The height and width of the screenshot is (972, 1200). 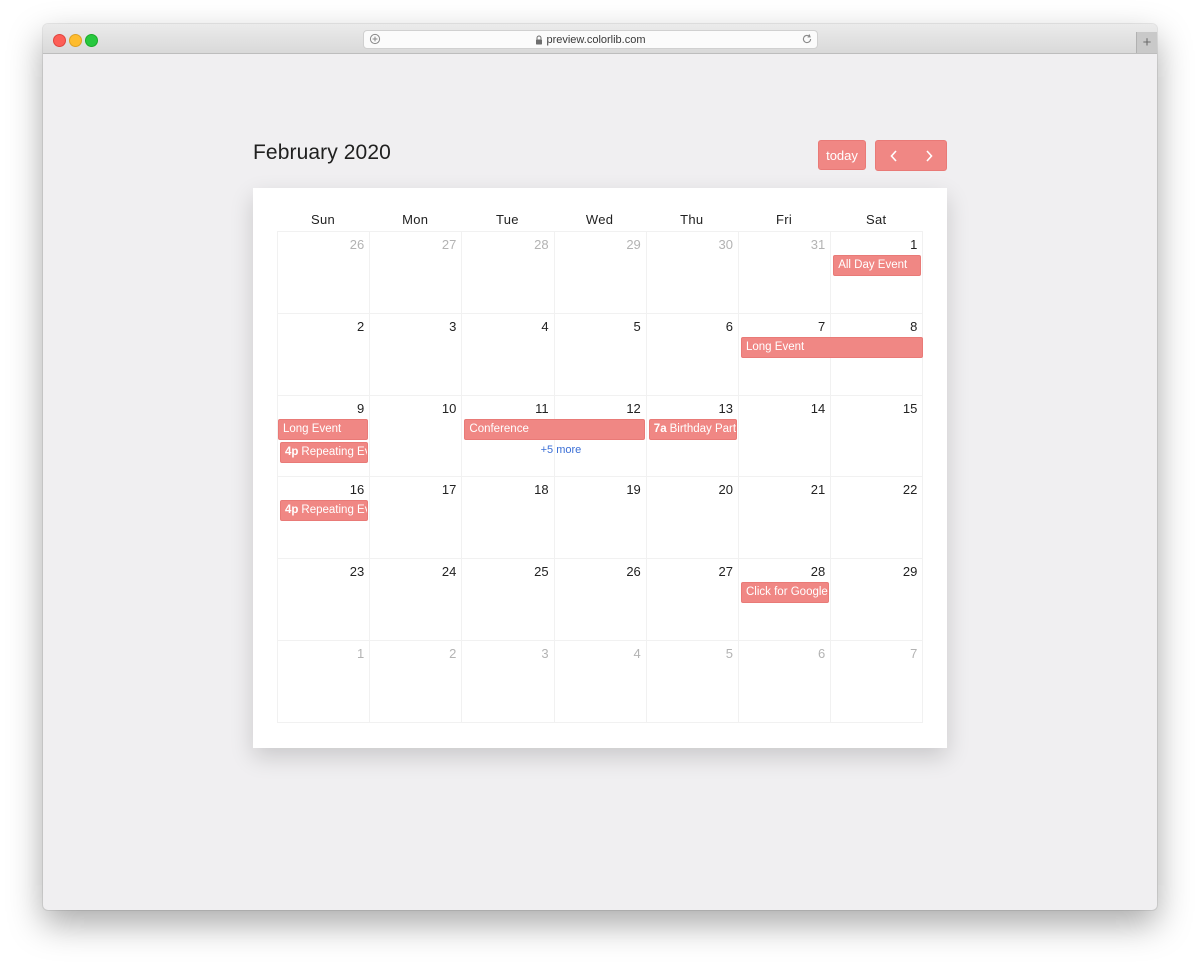 I want to click on day-number: 19, so click(x=633, y=489).